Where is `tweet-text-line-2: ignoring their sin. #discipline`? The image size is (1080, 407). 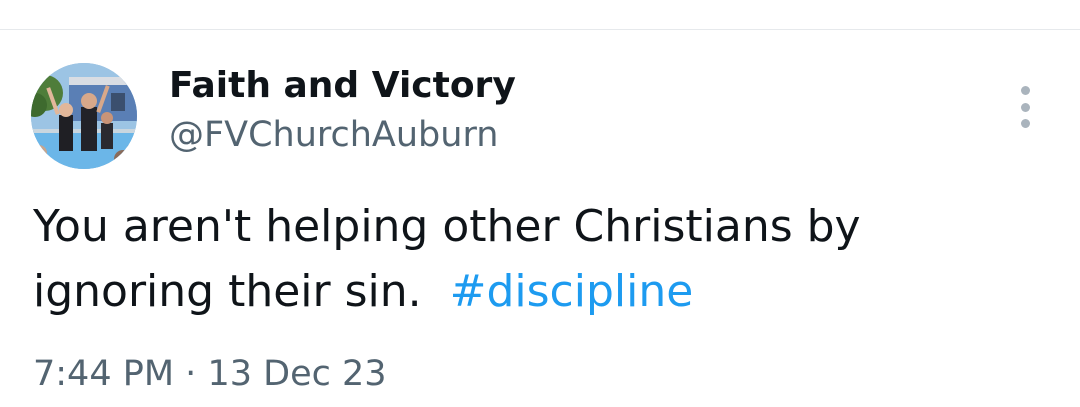
tweet-text-line-2: ignoring their sin. #discipline is located at coordinates (533, 291).